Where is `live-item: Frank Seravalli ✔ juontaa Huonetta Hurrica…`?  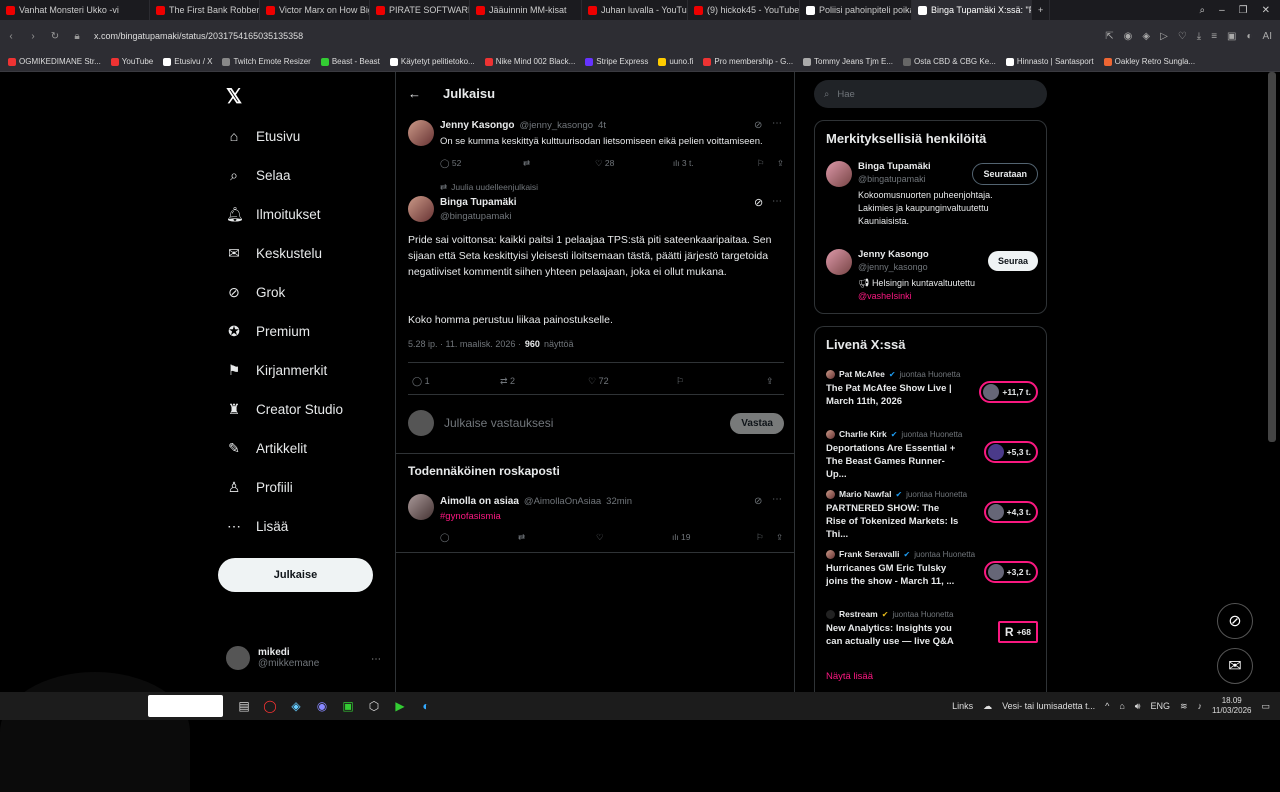
live-item: Frank Seravalli ✔ juontaa Huonetta Hurrica… is located at coordinates (932, 568).